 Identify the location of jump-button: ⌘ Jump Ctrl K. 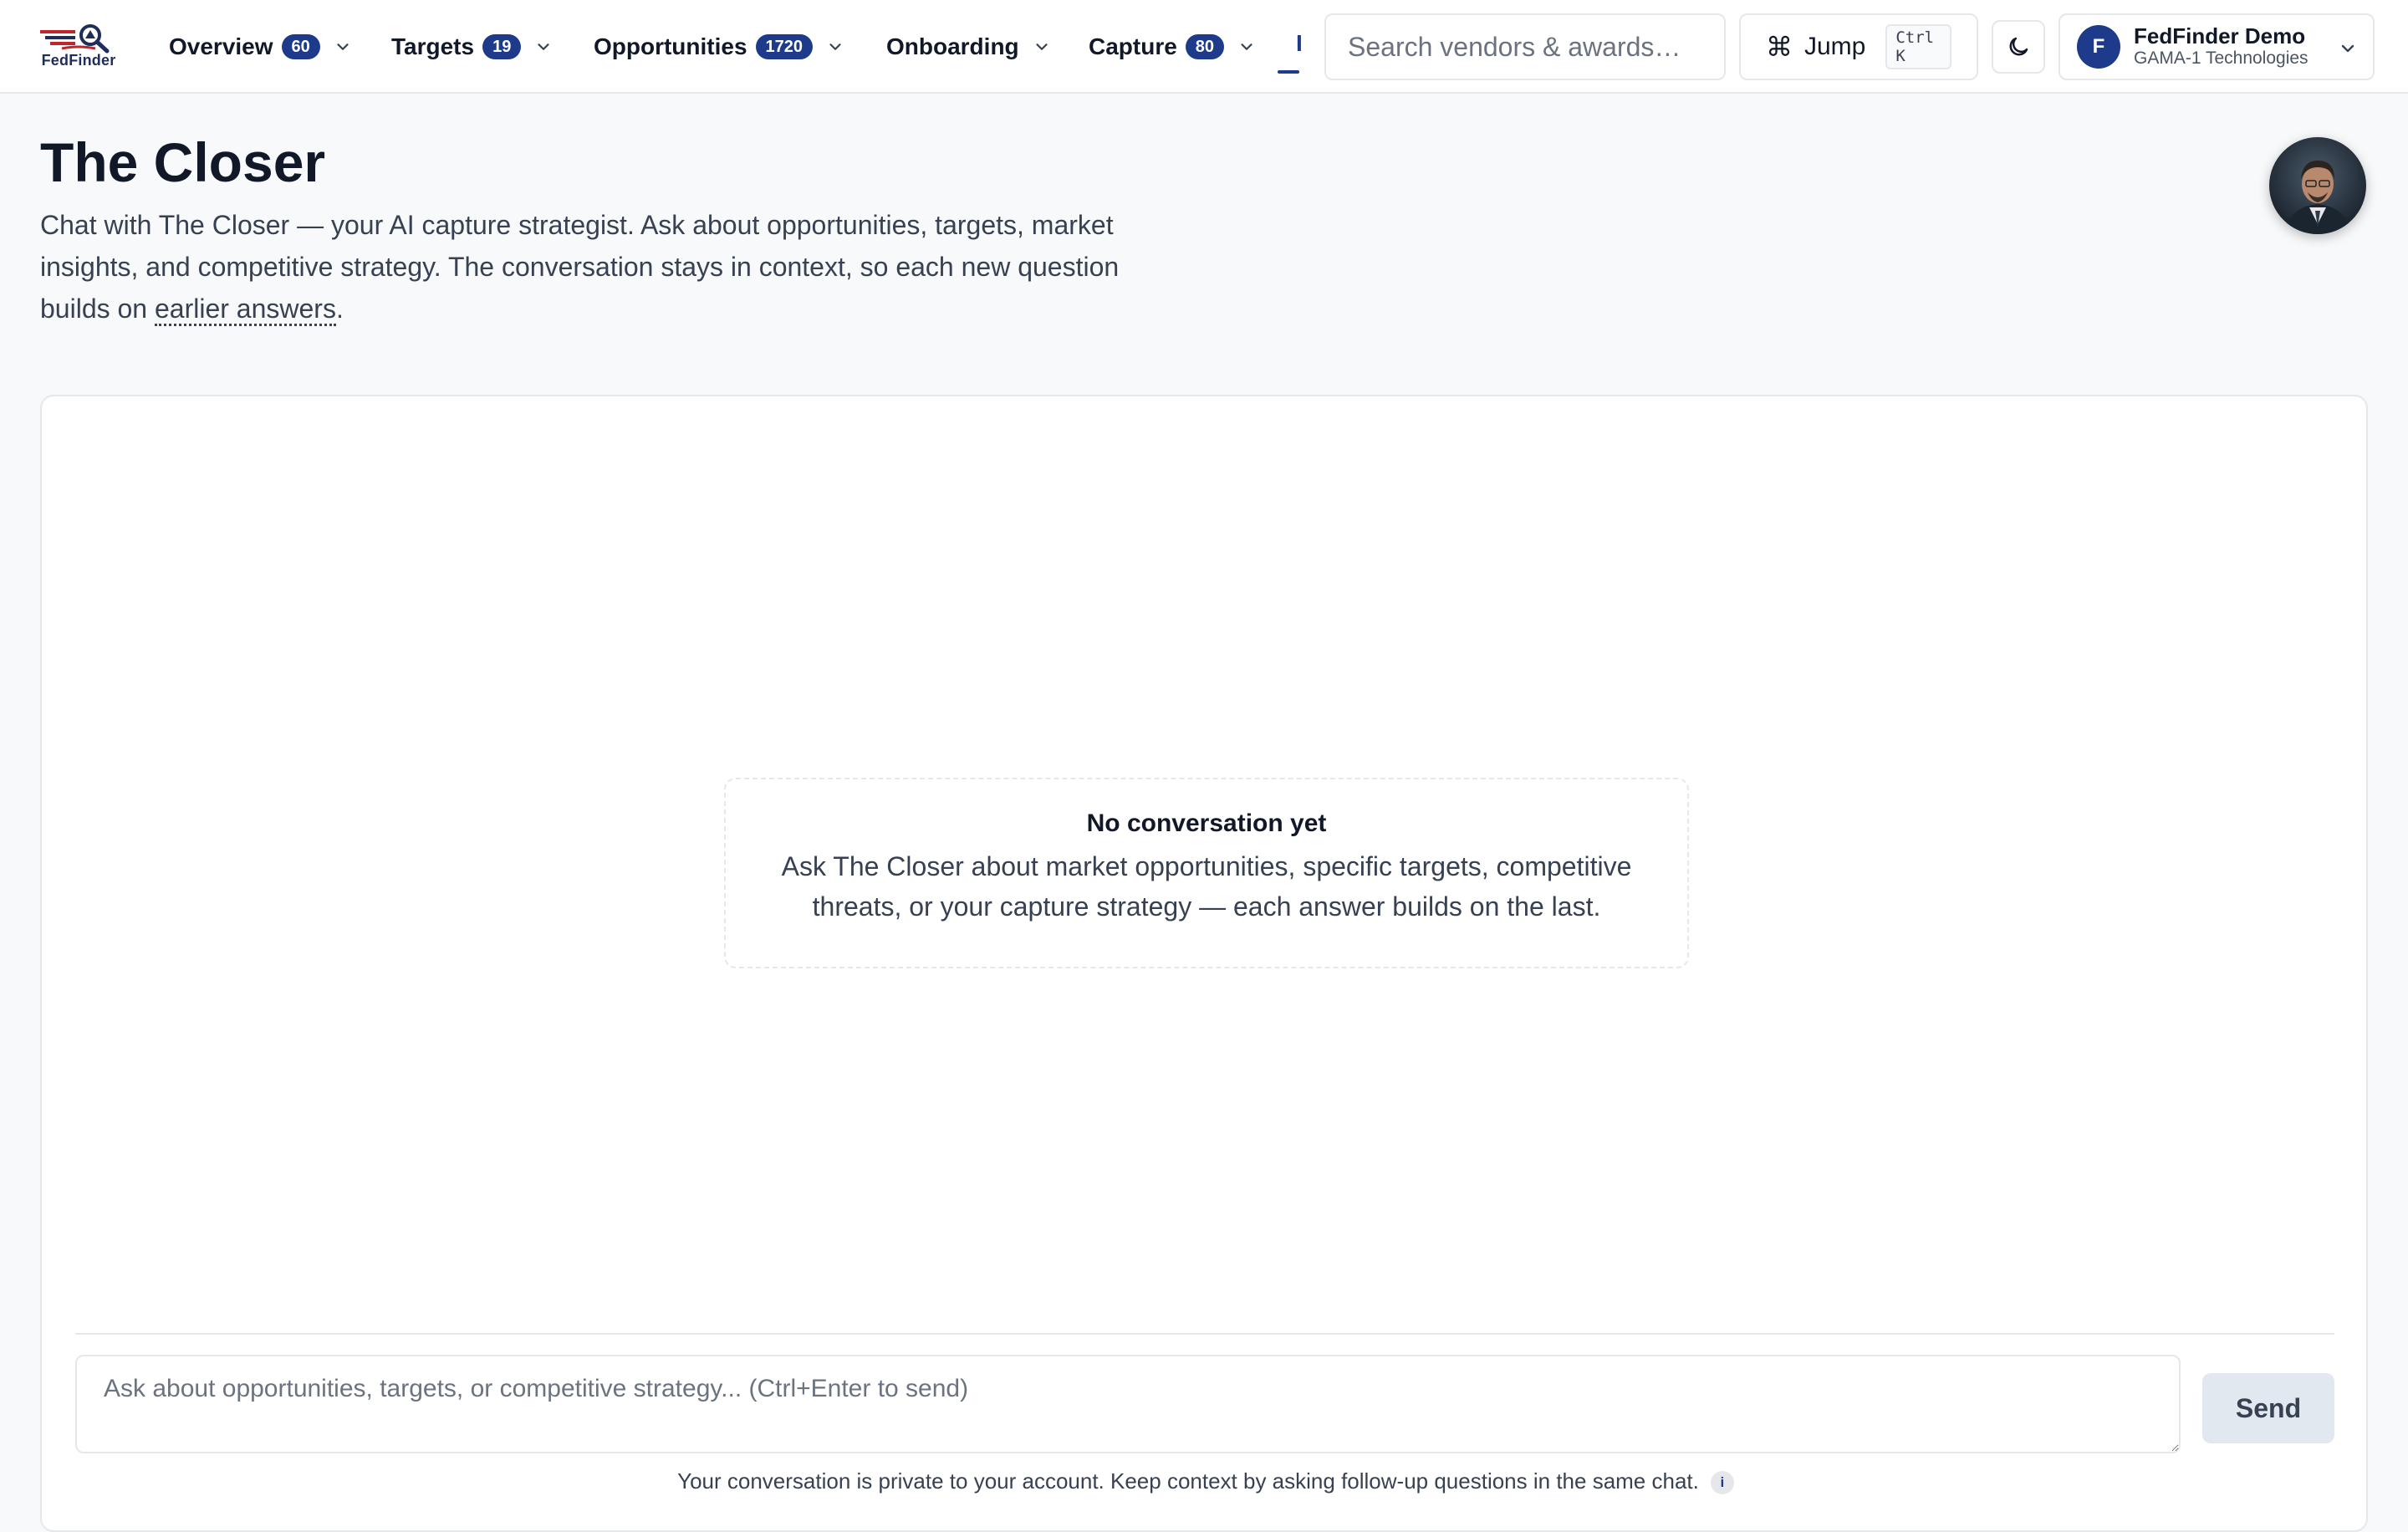
(1859, 46).